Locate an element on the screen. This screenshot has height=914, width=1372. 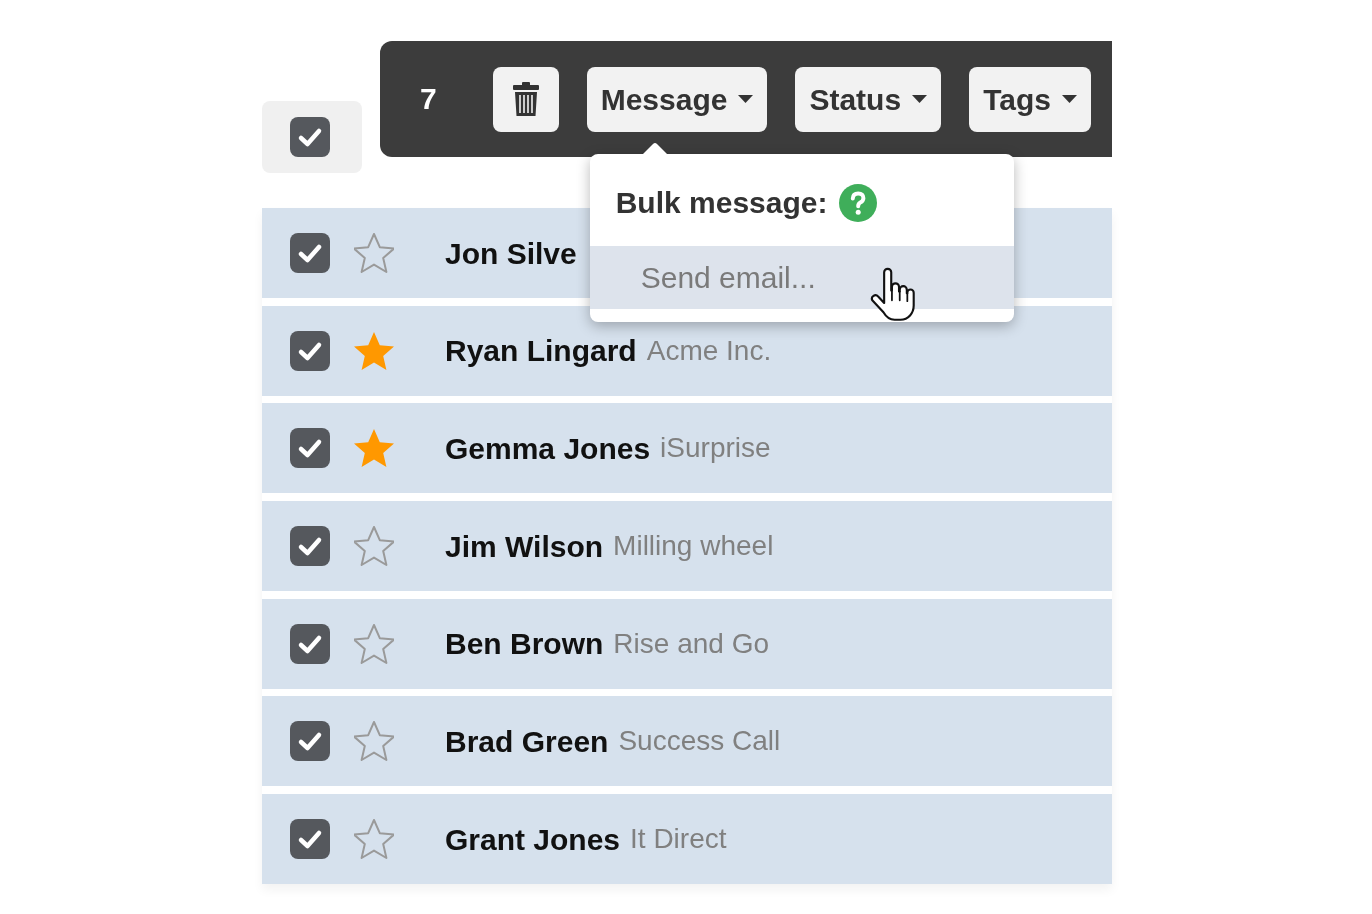
company-name: Acme Inc. is located at coordinates (709, 350).